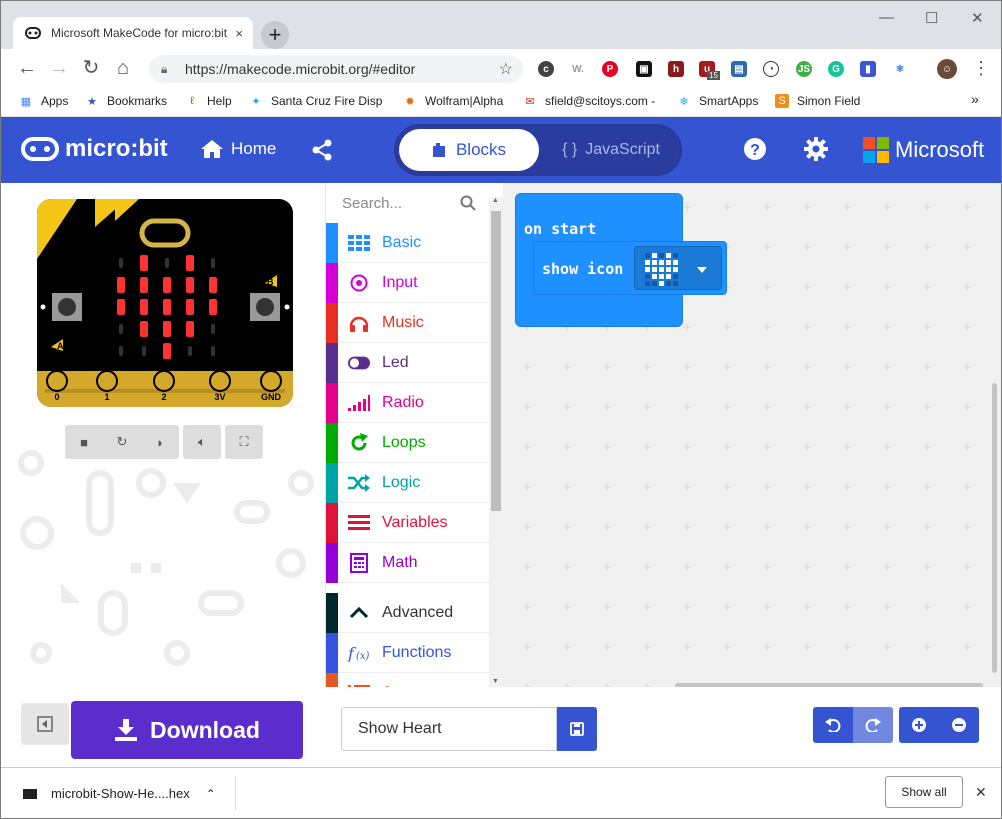 The height and width of the screenshot is (819, 1002). What do you see at coordinates (27, 68) in the screenshot?
I see `back-arrow-icon: ←` at bounding box center [27, 68].